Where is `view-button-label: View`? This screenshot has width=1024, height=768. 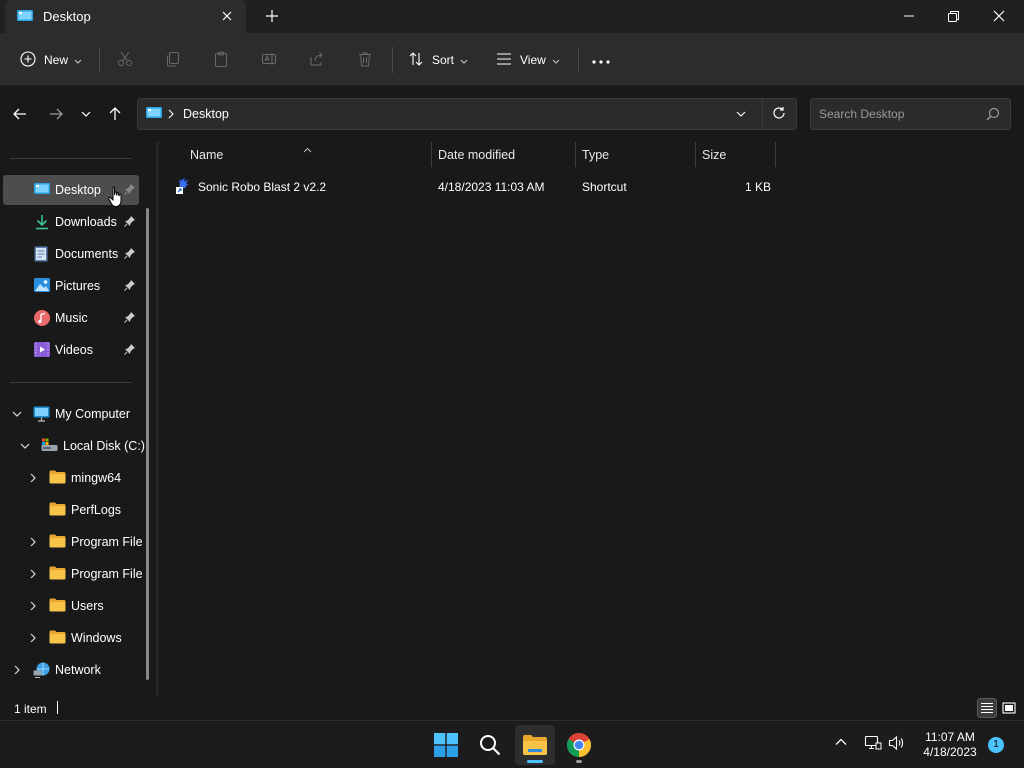
view-button-label: View is located at coordinates (533, 60).